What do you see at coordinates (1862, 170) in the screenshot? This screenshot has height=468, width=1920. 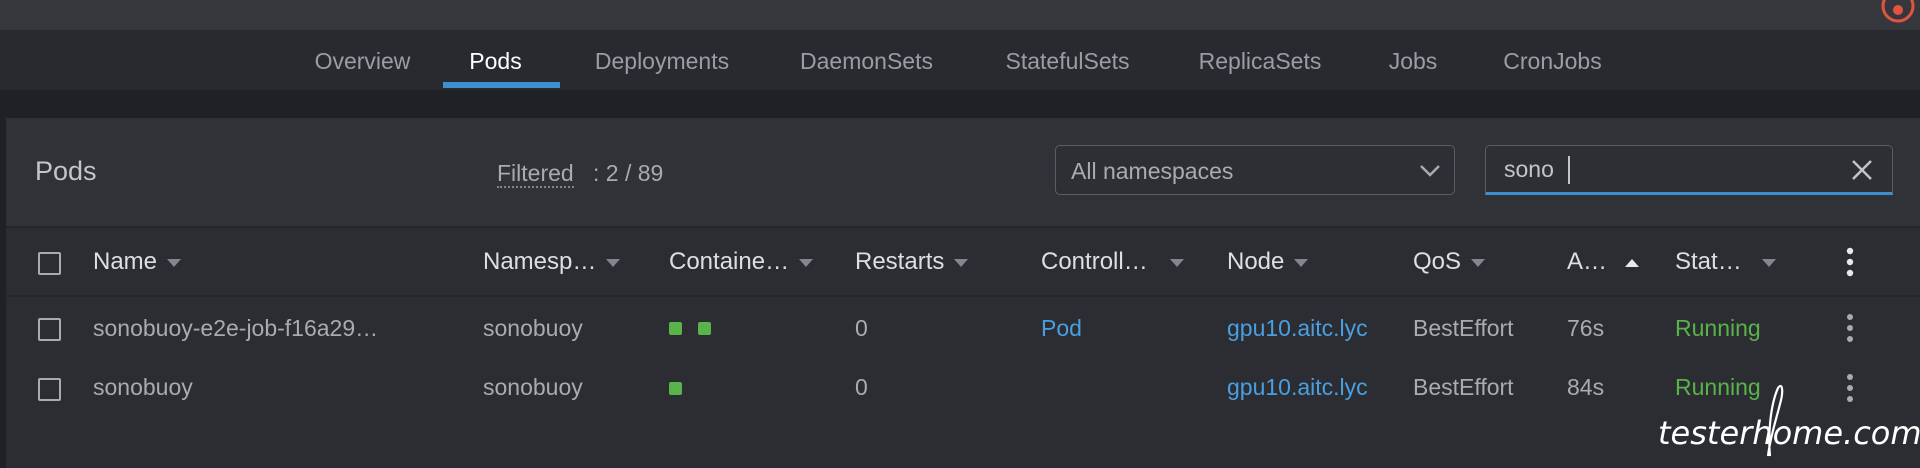 I see `close-icon` at bounding box center [1862, 170].